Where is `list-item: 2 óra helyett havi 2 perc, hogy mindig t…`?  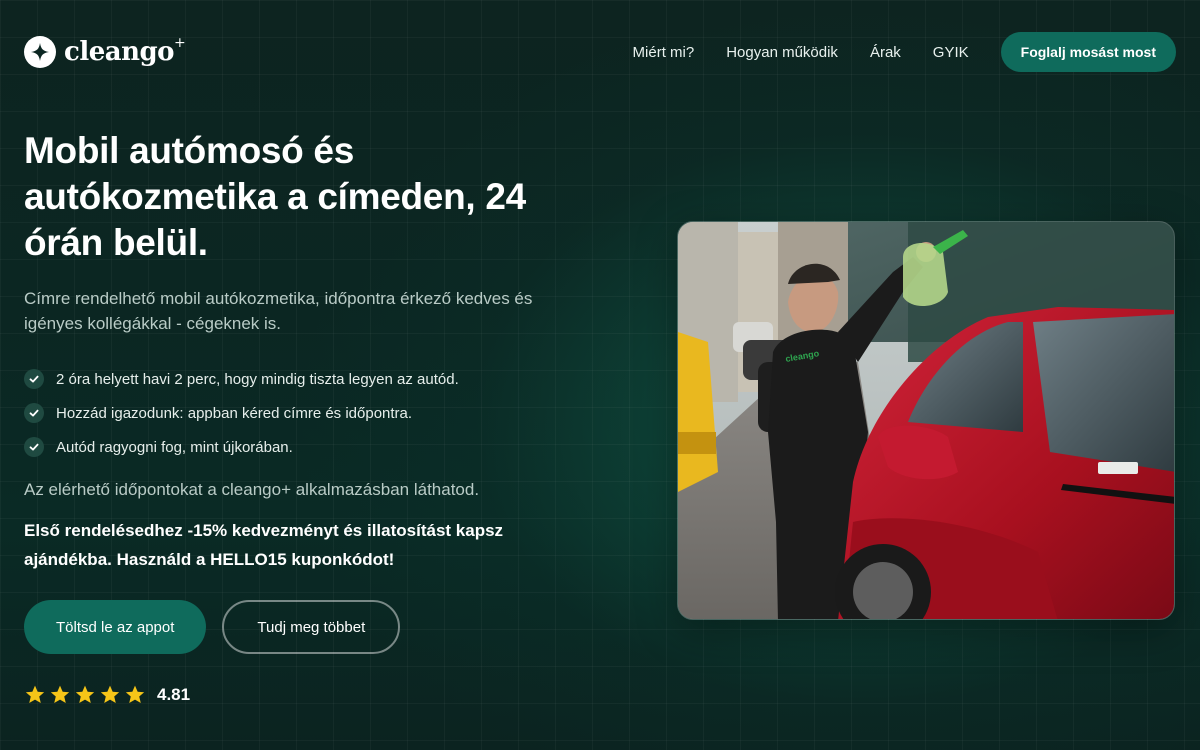
list-item: 2 óra helyett havi 2 perc, hogy mindig t… is located at coordinates (309, 379).